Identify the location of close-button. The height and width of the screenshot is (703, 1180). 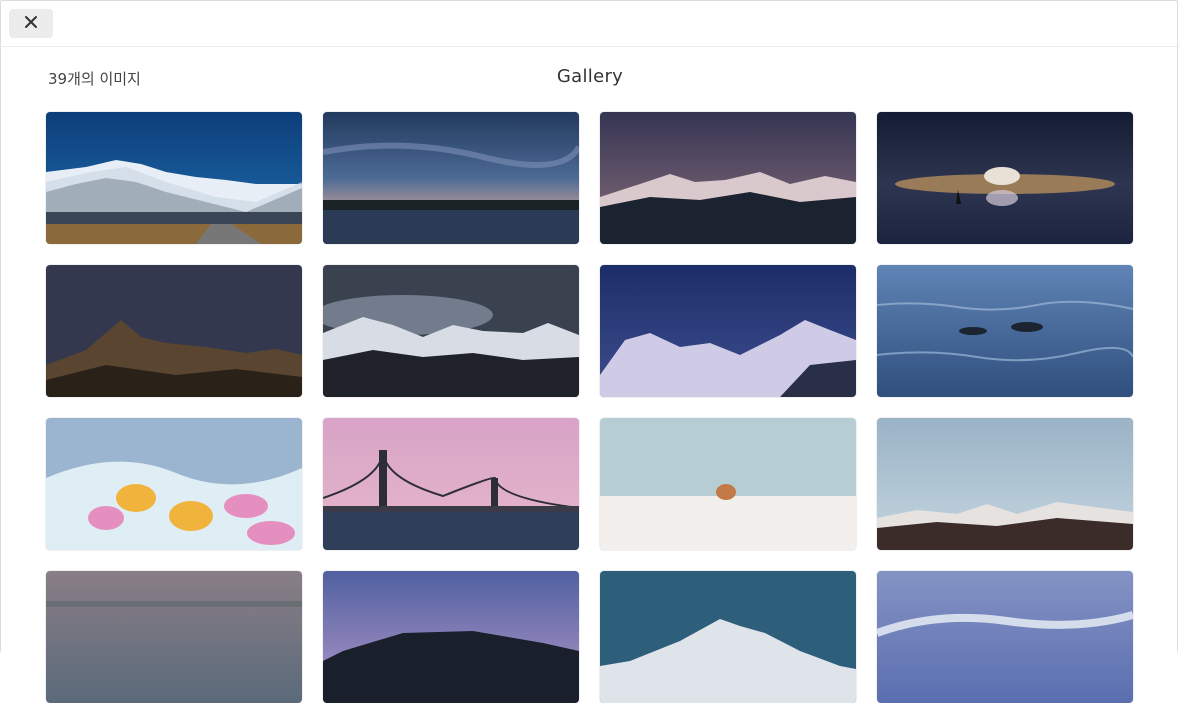
(31, 23).